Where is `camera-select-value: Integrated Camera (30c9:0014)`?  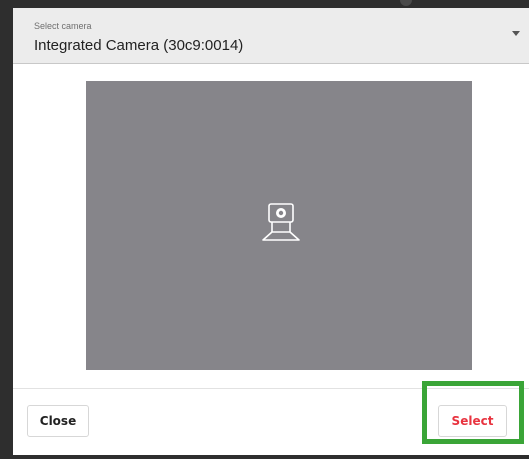 camera-select-value: Integrated Camera (30c9:0014) is located at coordinates (139, 45).